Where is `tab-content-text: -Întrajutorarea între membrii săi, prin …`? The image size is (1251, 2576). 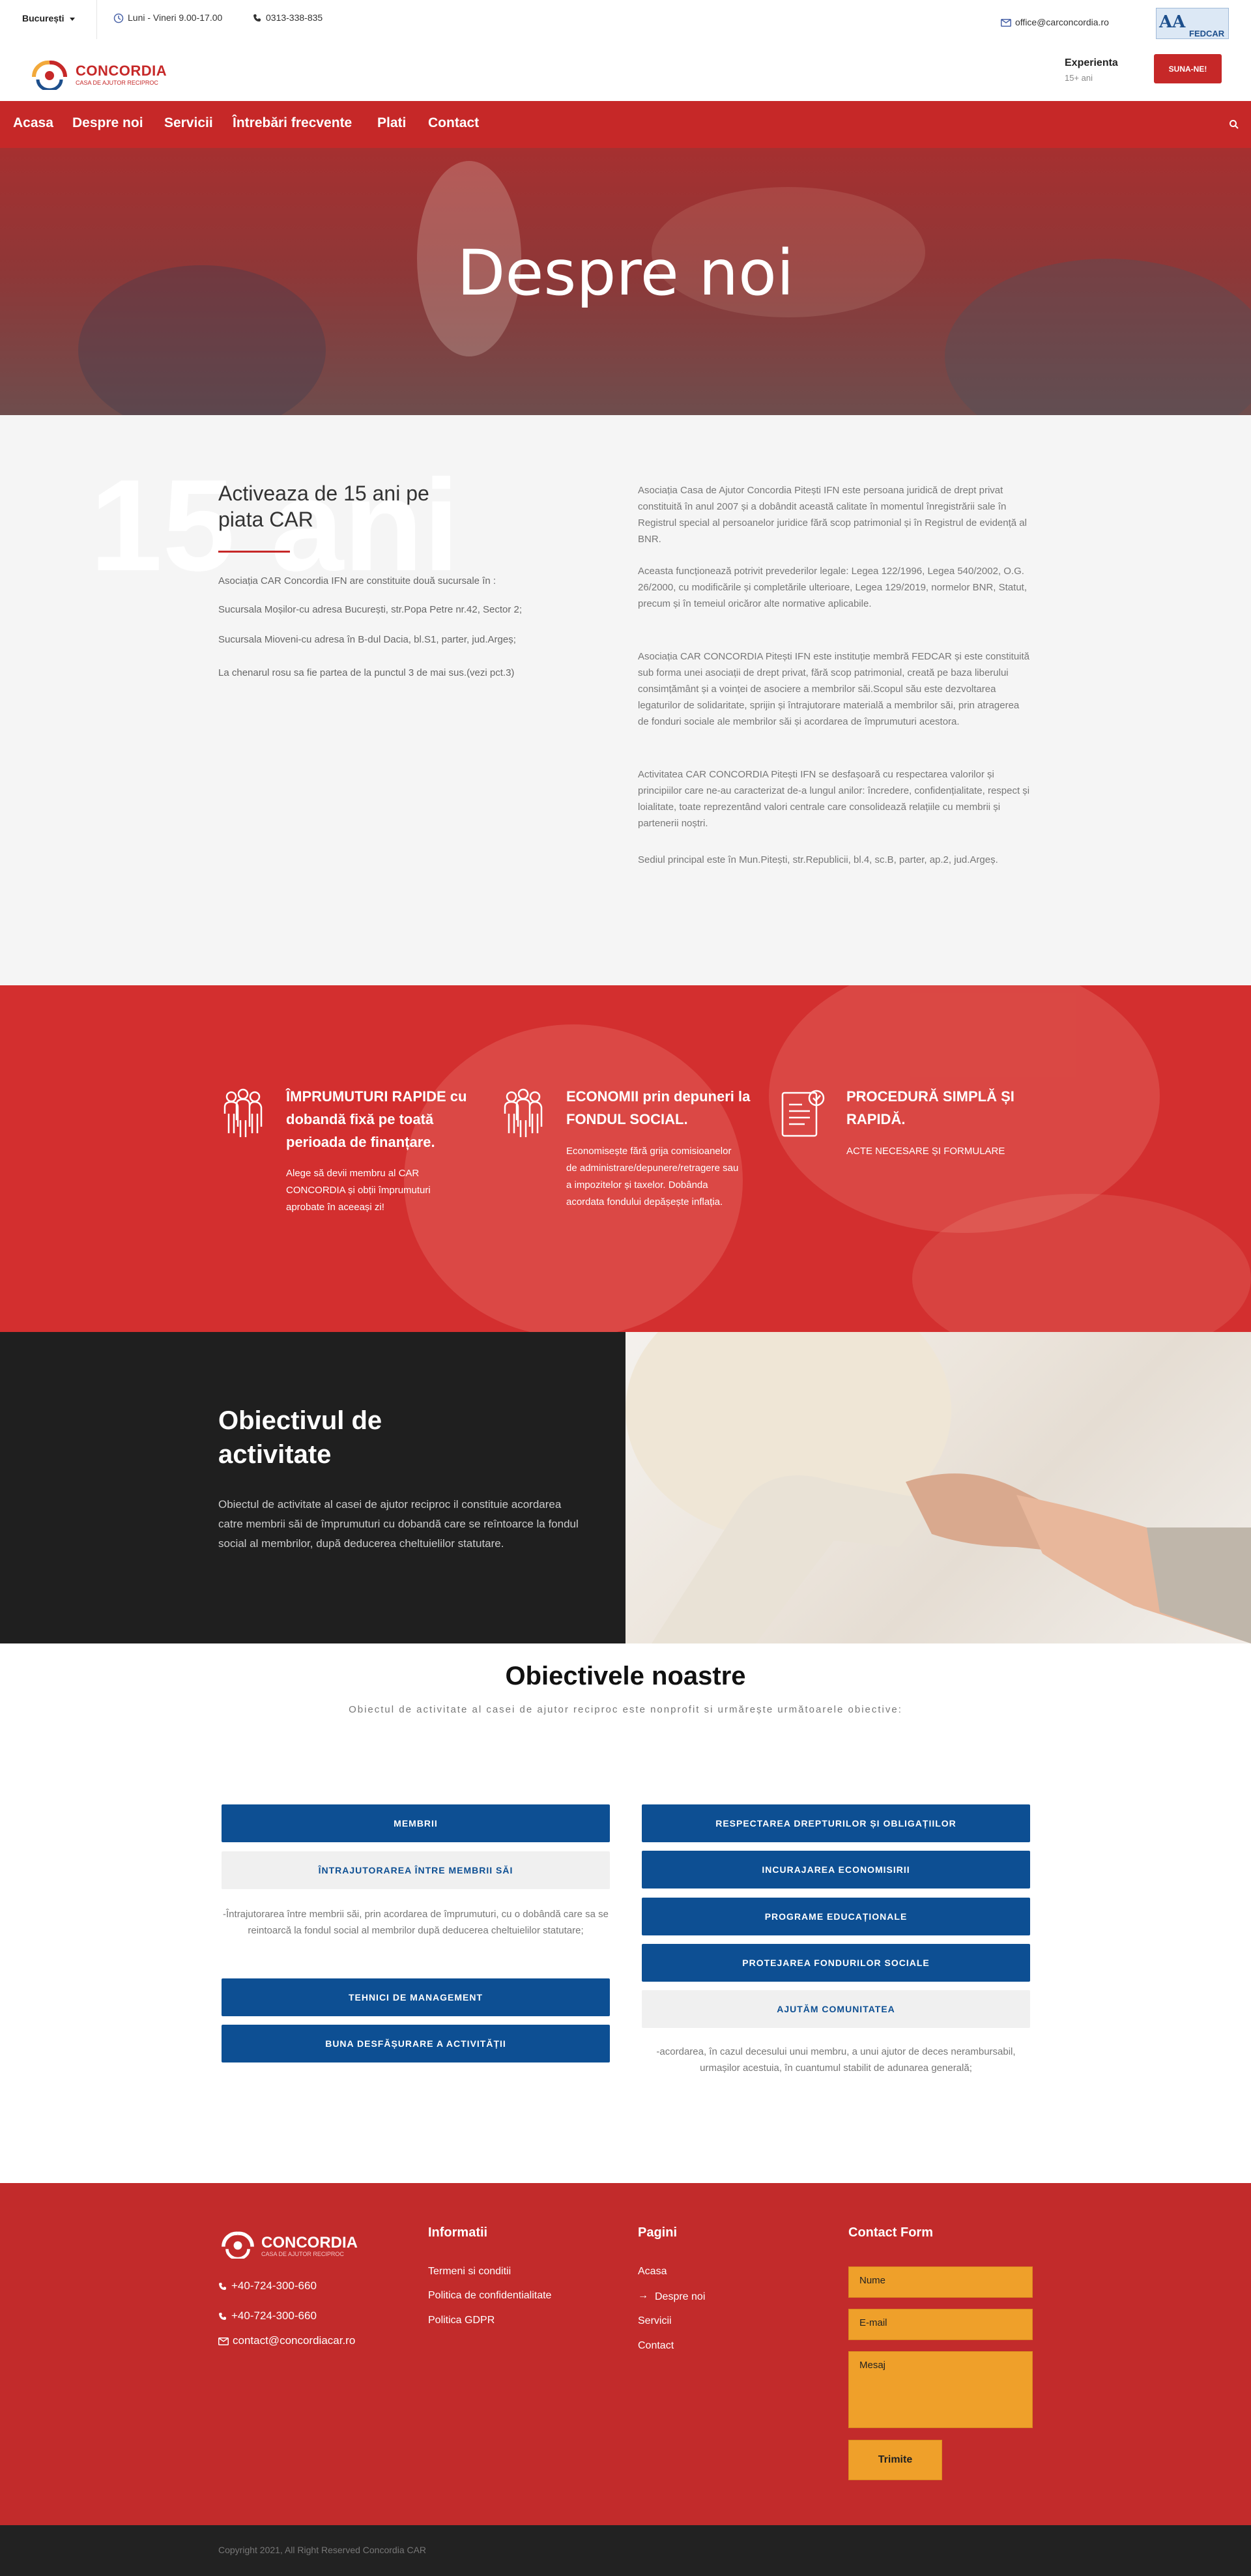
tab-content-text: -Întrajutorarea între membrii săi, prin … is located at coordinates (416, 1922).